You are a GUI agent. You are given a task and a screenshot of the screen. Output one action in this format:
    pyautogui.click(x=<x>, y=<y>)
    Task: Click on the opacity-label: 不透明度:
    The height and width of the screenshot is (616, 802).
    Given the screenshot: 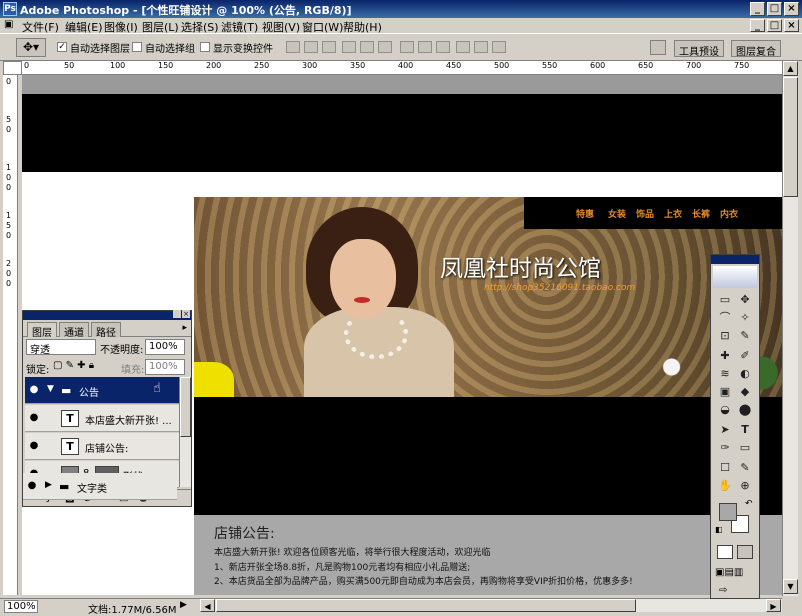 What is the action you would take?
    pyautogui.click(x=122, y=350)
    